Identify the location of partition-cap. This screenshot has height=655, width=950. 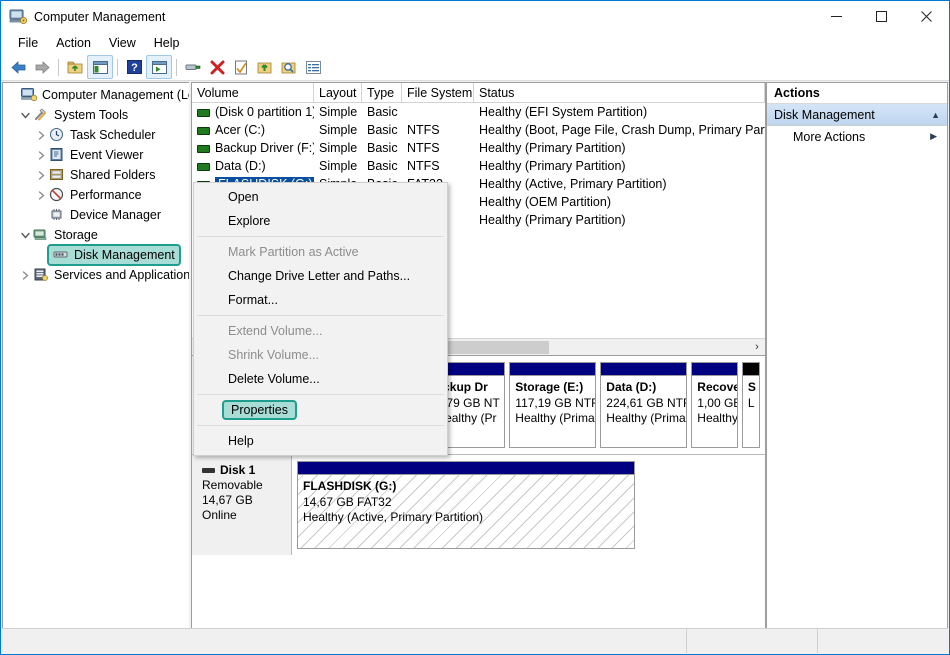
(553, 369).